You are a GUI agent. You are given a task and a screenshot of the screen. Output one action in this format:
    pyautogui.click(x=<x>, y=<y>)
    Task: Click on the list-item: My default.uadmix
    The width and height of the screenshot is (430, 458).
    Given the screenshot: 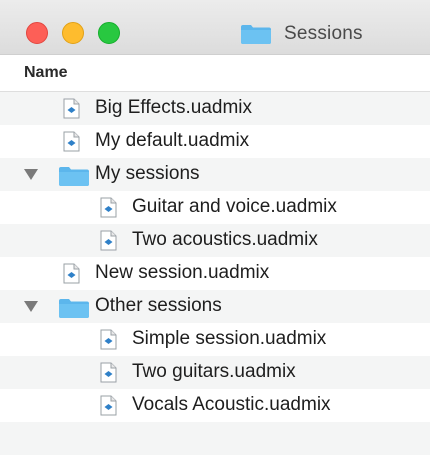 What is the action you would take?
    pyautogui.click(x=215, y=141)
    